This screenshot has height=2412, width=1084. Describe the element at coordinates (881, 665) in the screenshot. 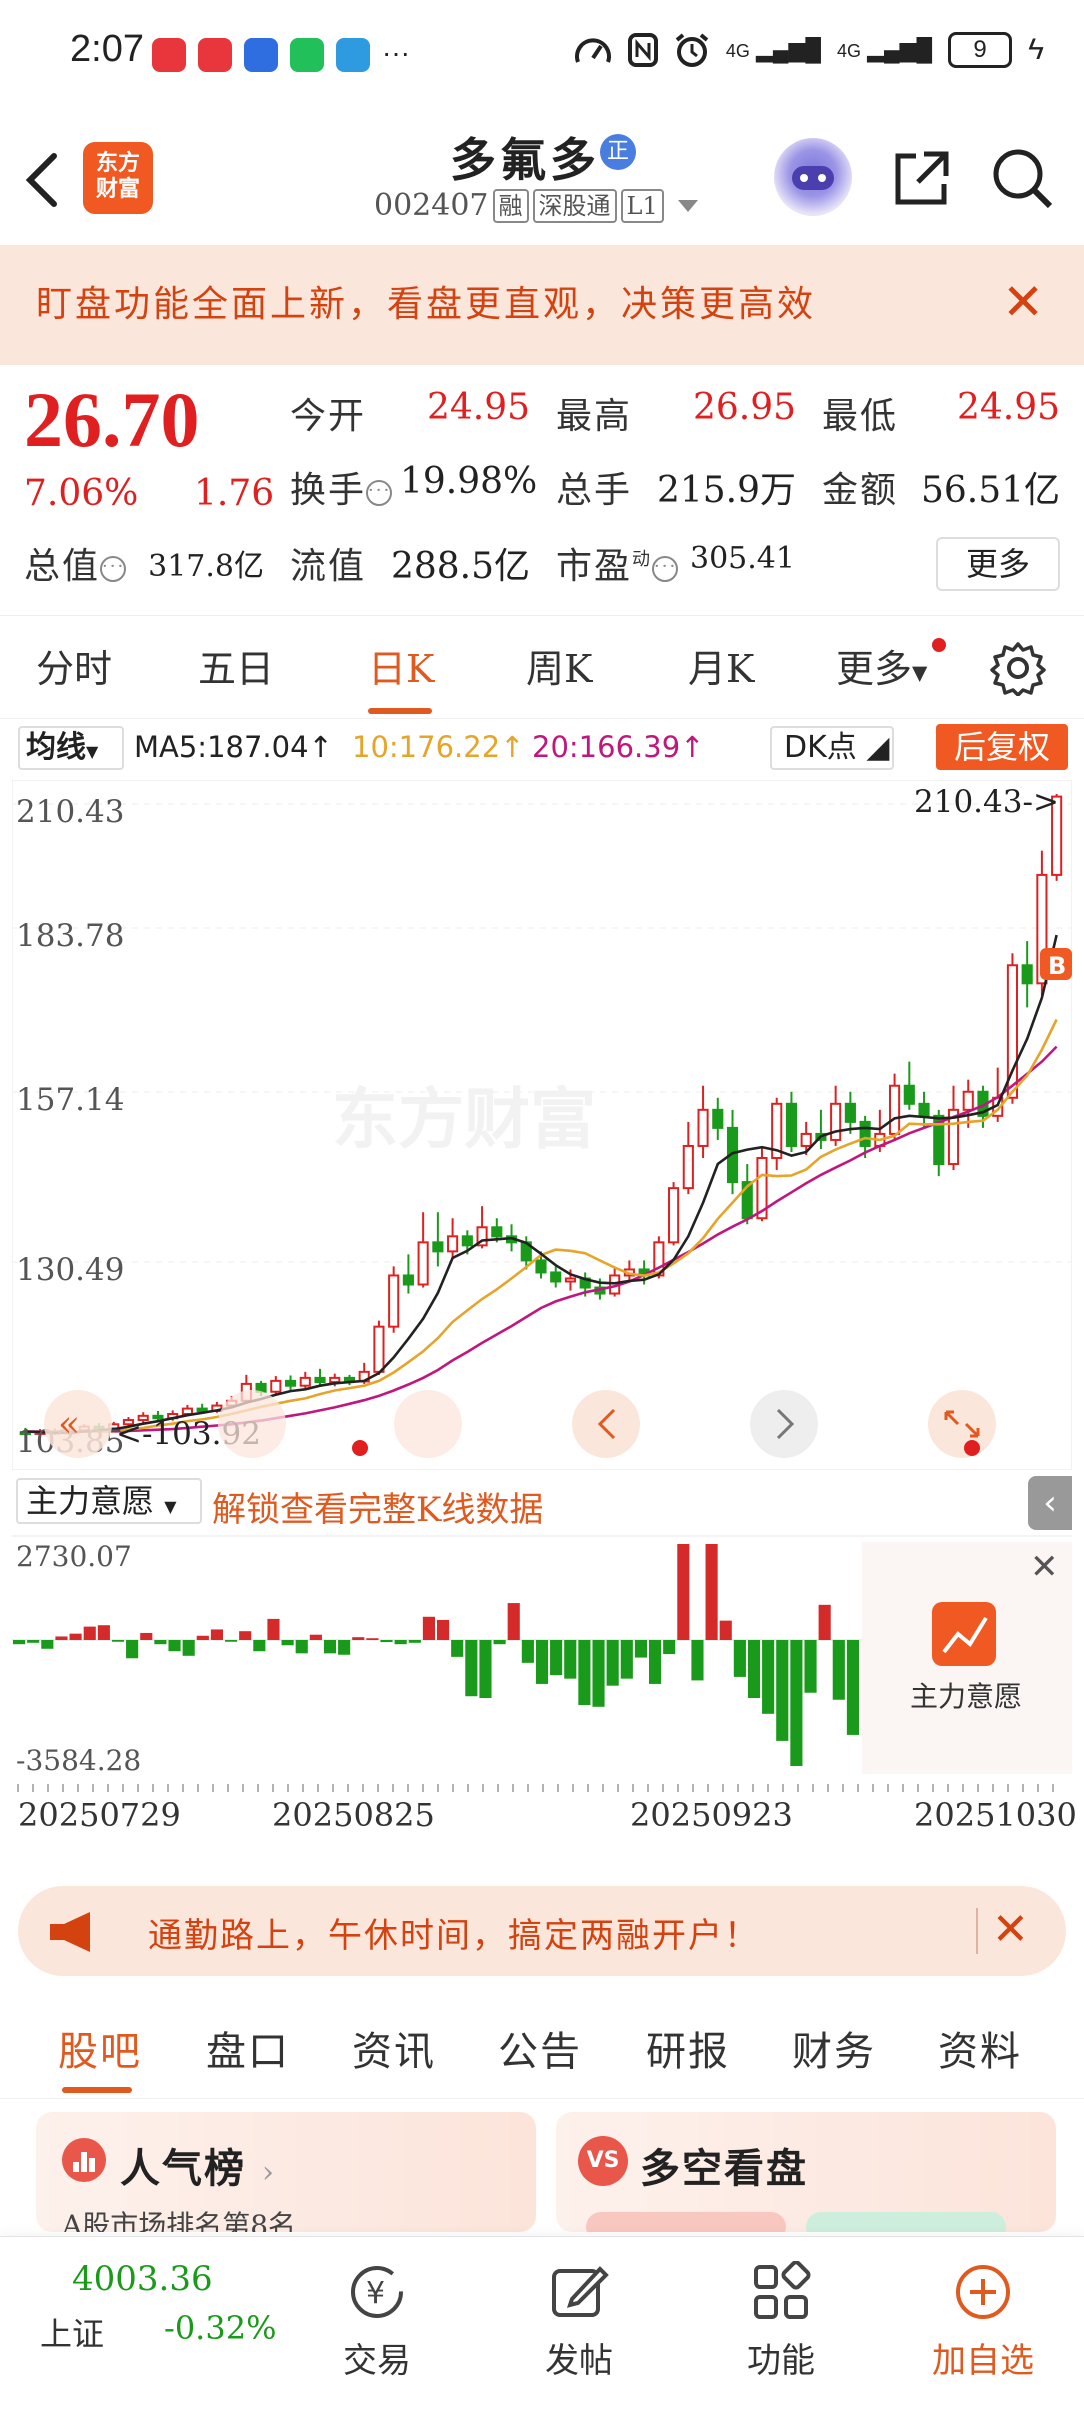

I see `tab-more: 更多▼` at that location.